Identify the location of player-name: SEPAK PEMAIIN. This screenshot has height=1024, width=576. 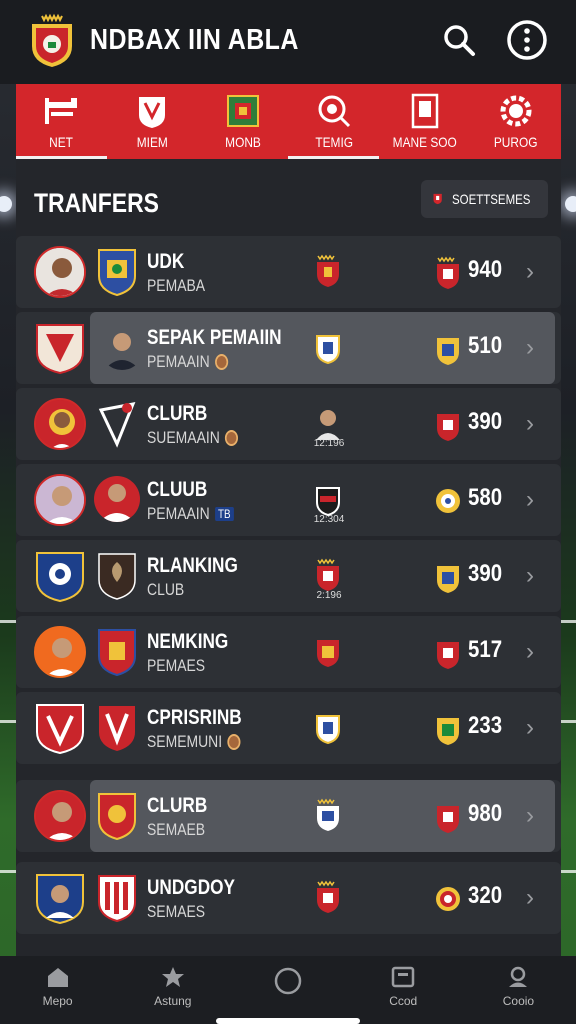
(214, 337).